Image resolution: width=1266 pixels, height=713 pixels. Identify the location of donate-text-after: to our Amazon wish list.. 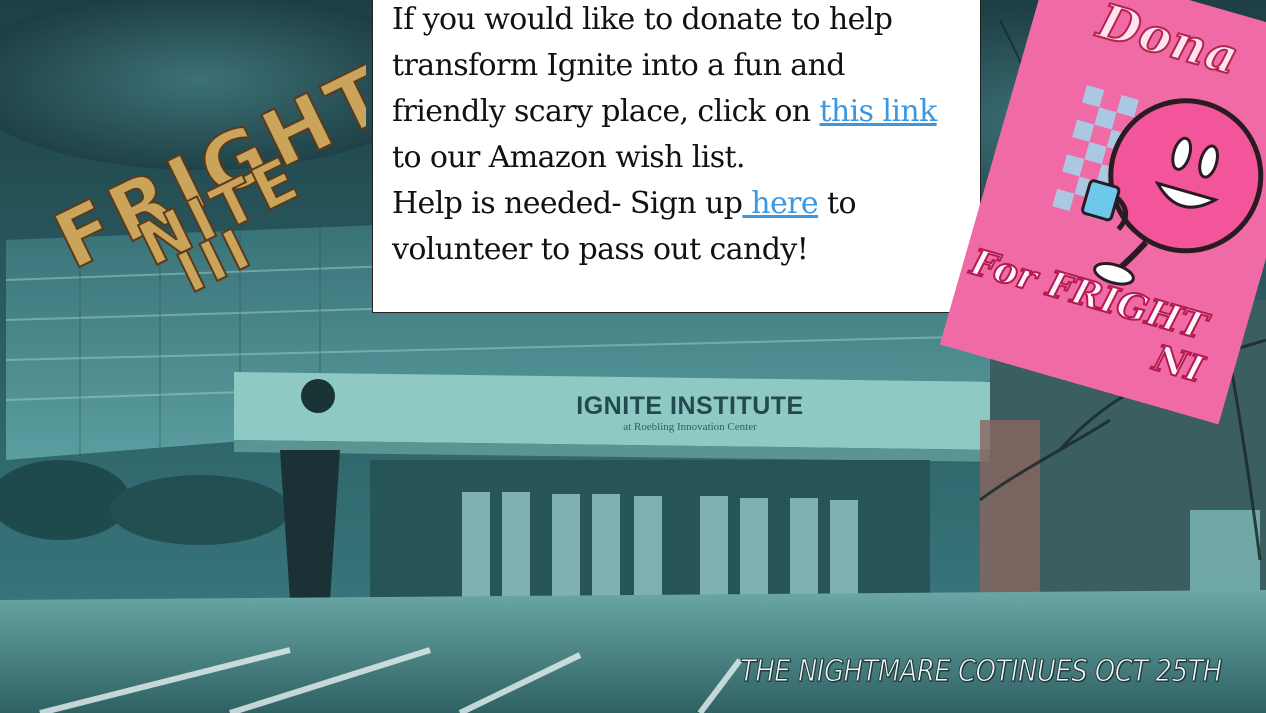
(569, 157).